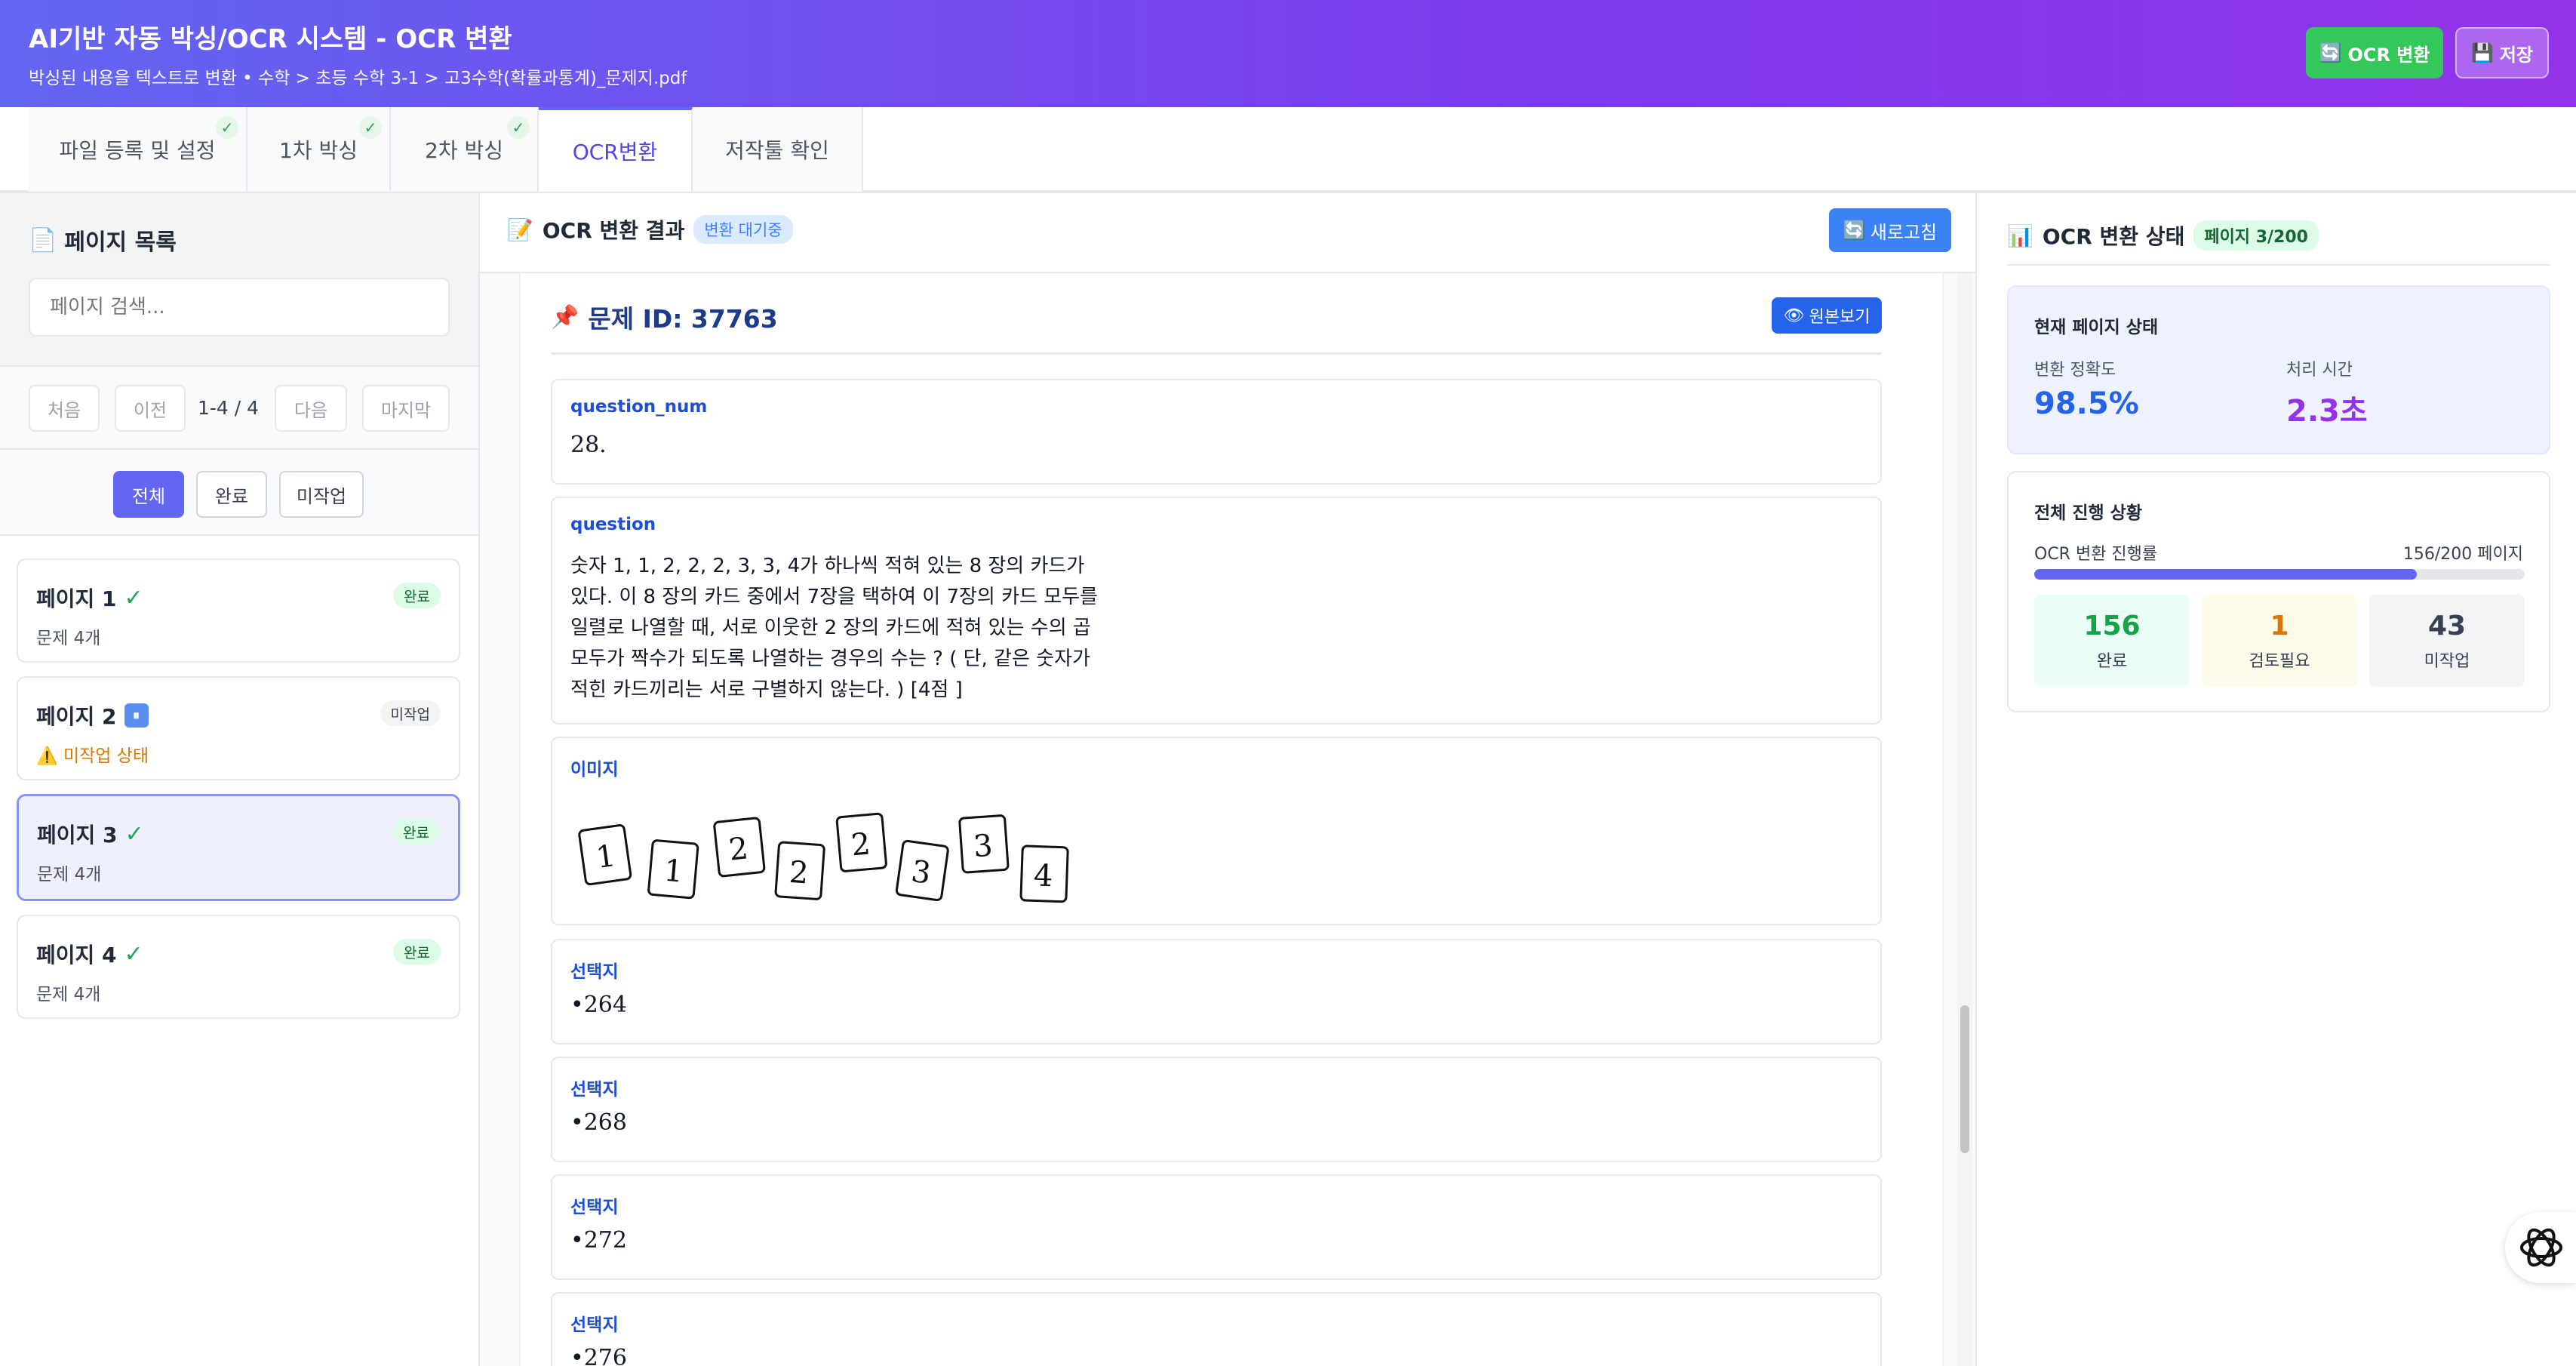 The height and width of the screenshot is (1366, 2576). Describe the element at coordinates (1216, 1329) in the screenshot. I see `field-choice-4: 선택지 •276` at that location.